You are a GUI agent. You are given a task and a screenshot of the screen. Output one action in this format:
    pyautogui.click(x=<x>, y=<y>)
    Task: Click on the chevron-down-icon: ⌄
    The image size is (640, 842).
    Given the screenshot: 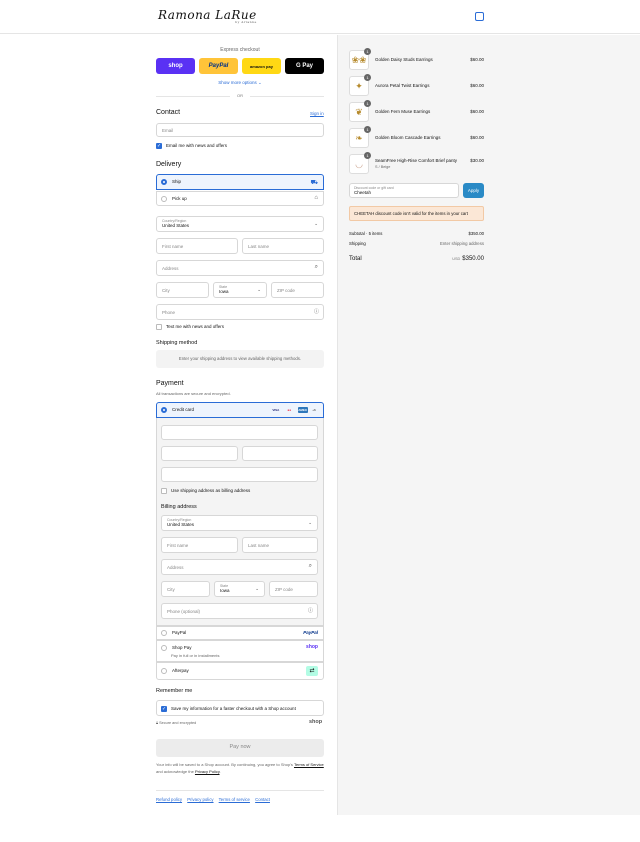 What is the action you would take?
    pyautogui.click(x=316, y=223)
    